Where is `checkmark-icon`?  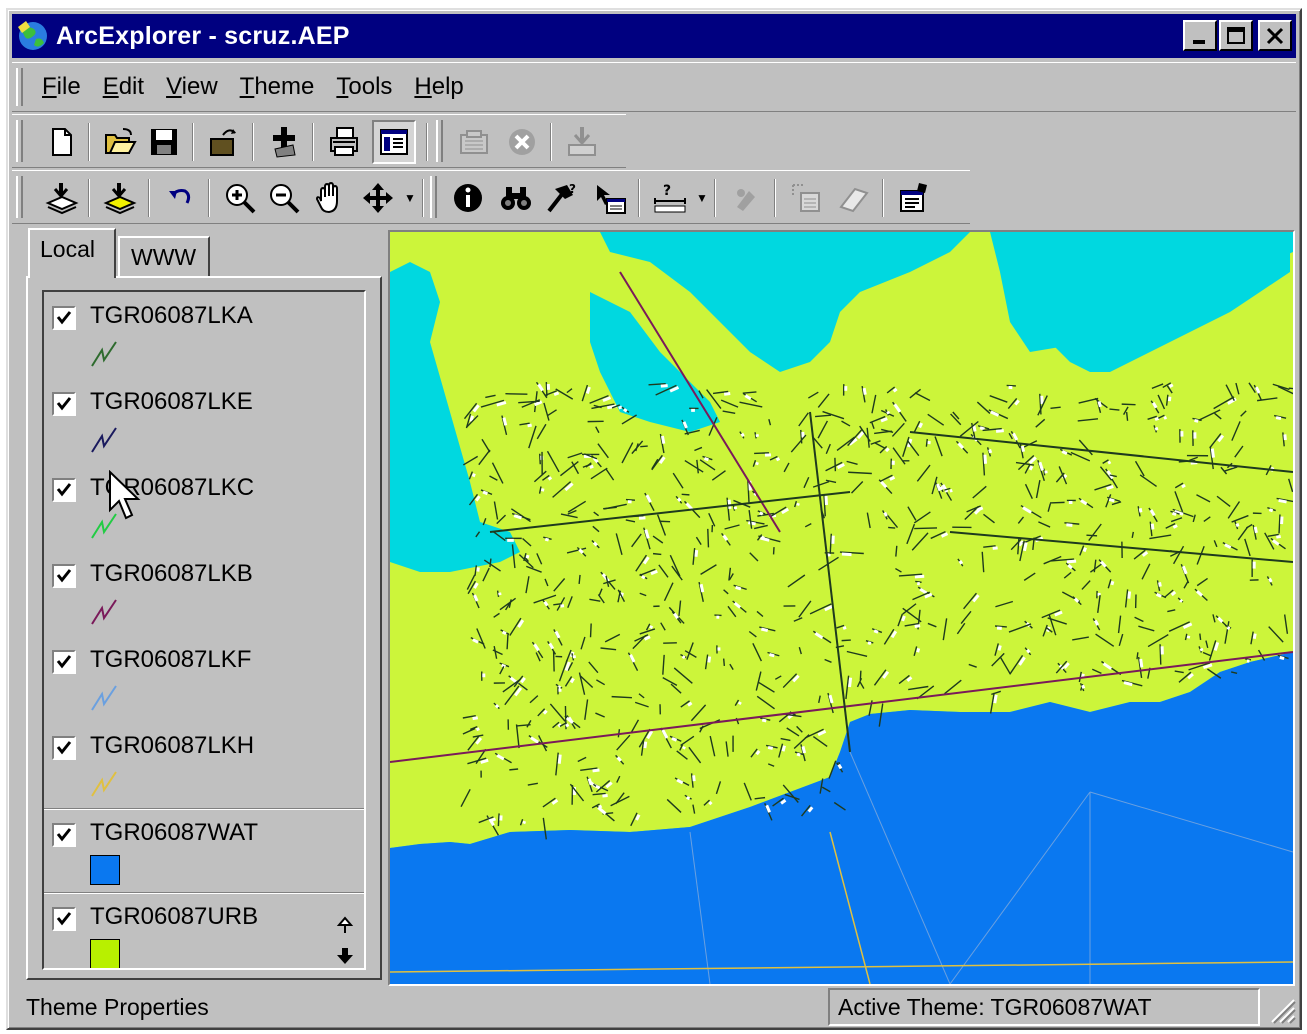 checkmark-icon is located at coordinates (64, 835).